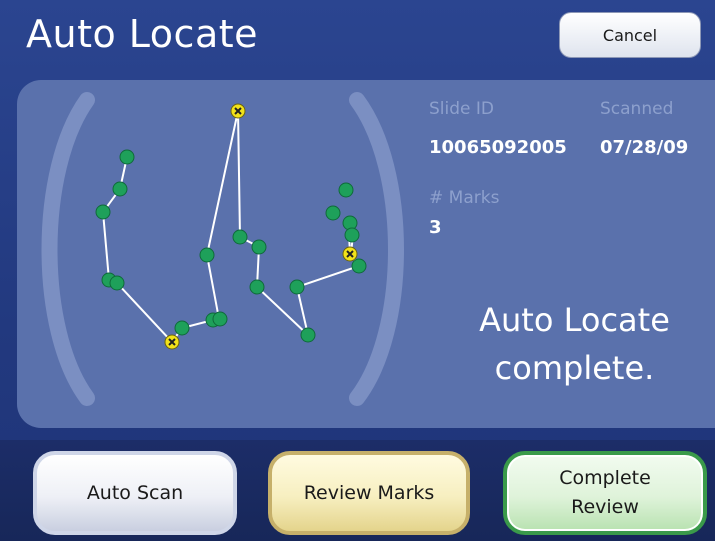  What do you see at coordinates (574, 320) in the screenshot?
I see `status-line-1: Auto Locate` at bounding box center [574, 320].